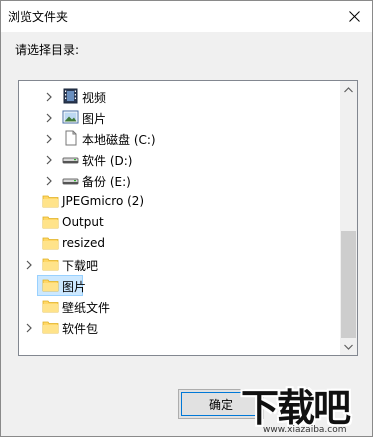 This screenshot has height=437, width=373. I want to click on tree-item-label: 备份 (E:), so click(106, 182).